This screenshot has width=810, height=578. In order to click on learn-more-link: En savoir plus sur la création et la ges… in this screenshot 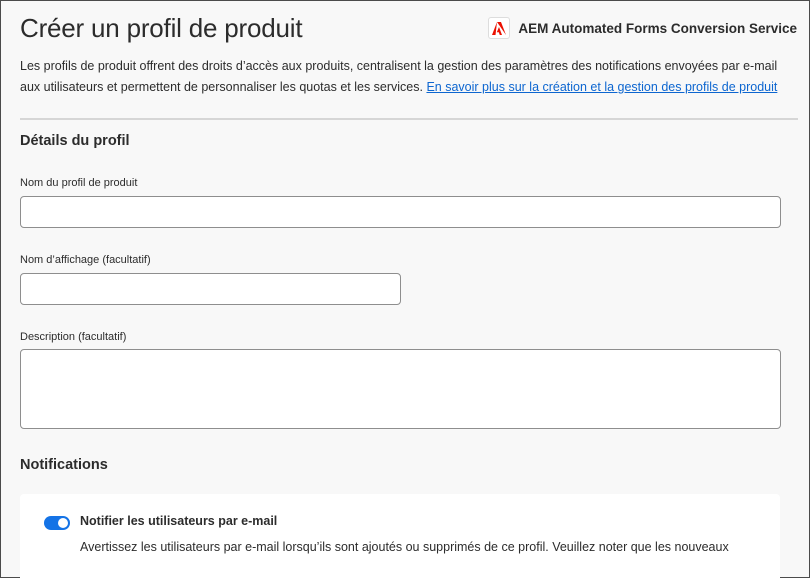, I will do `click(601, 87)`.